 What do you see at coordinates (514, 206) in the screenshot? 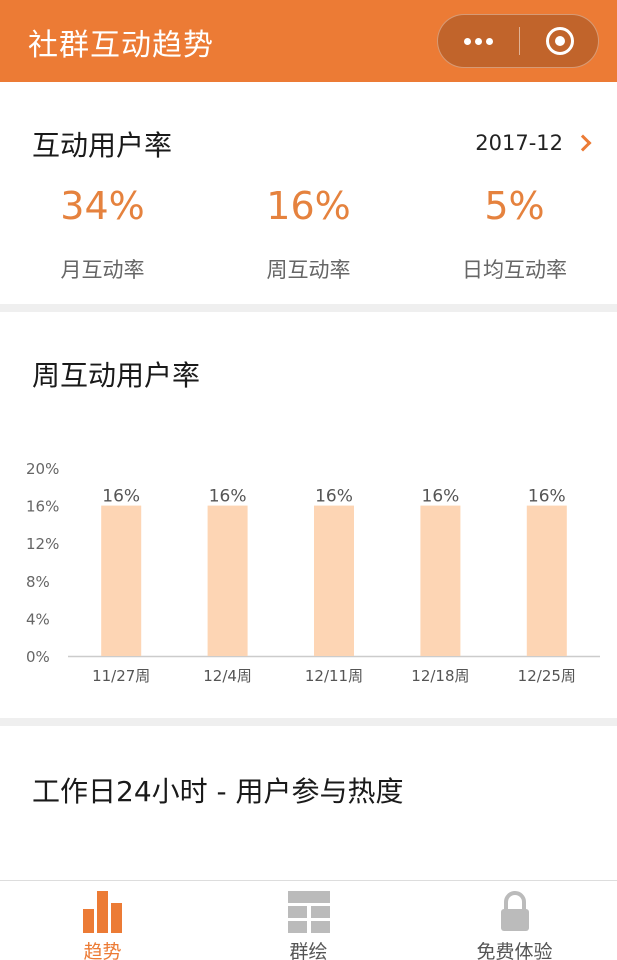
I see `stat-value: 5%` at bounding box center [514, 206].